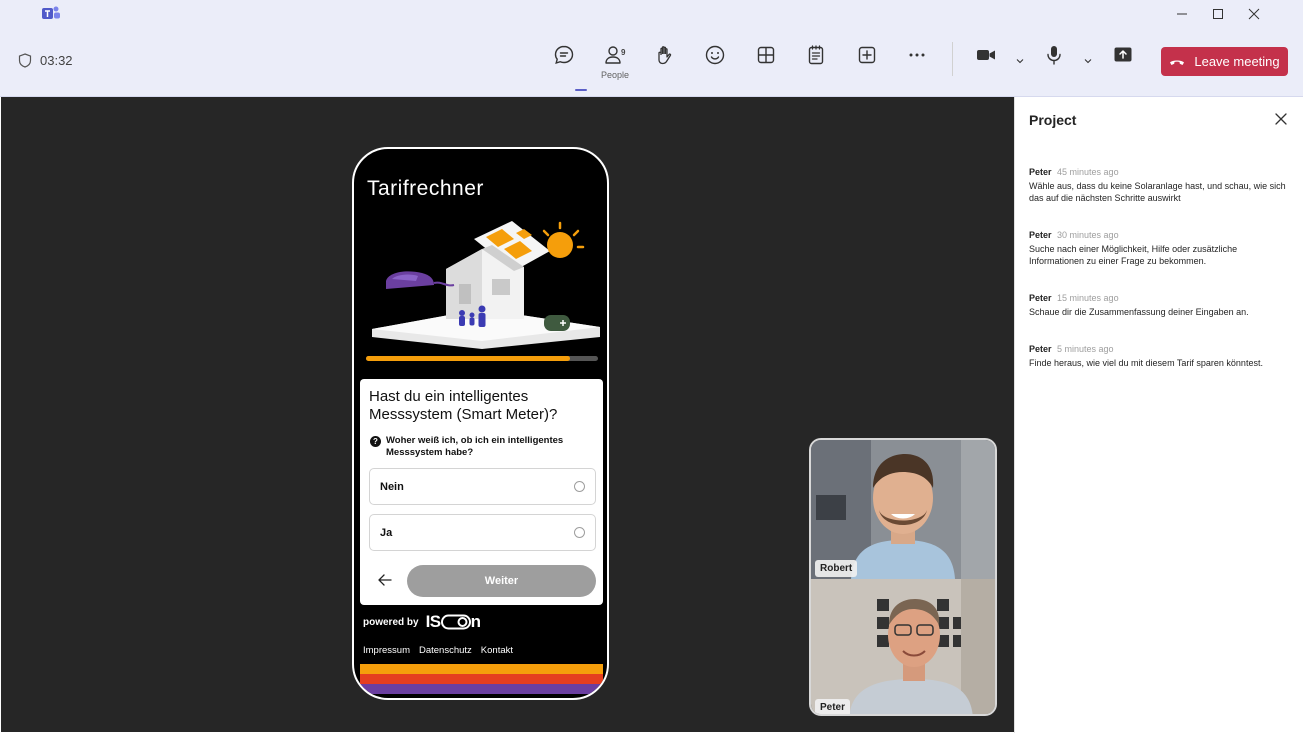 The height and width of the screenshot is (733, 1303). I want to click on shield-icon, so click(25, 60).